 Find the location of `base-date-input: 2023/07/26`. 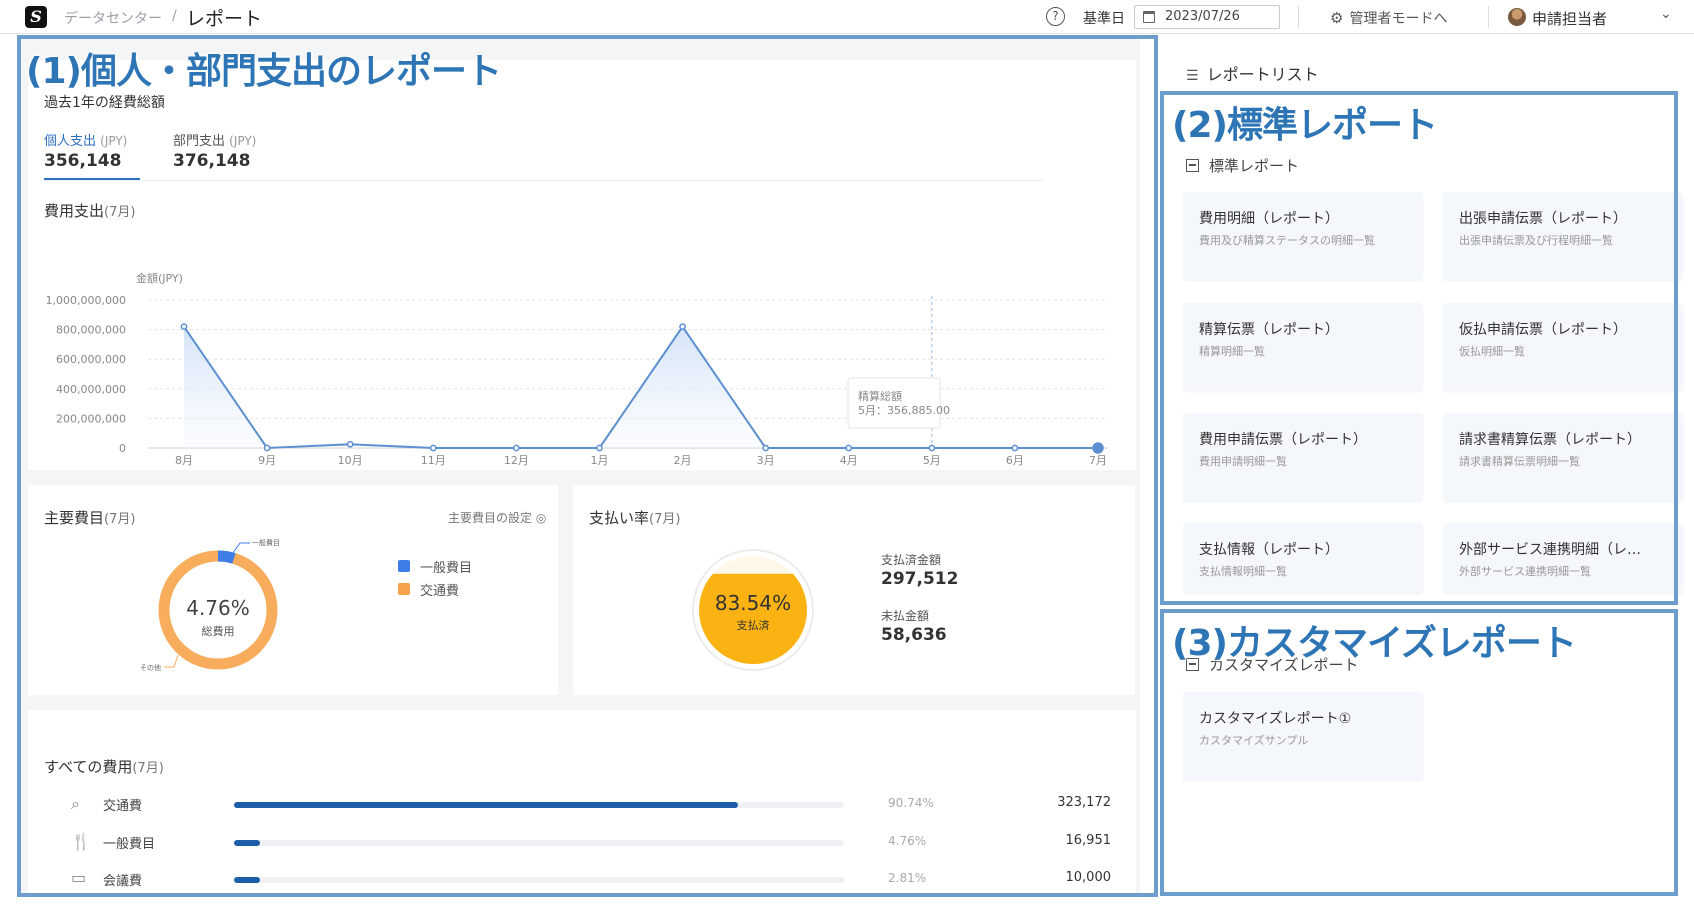

base-date-input: 2023/07/26 is located at coordinates (1207, 17).